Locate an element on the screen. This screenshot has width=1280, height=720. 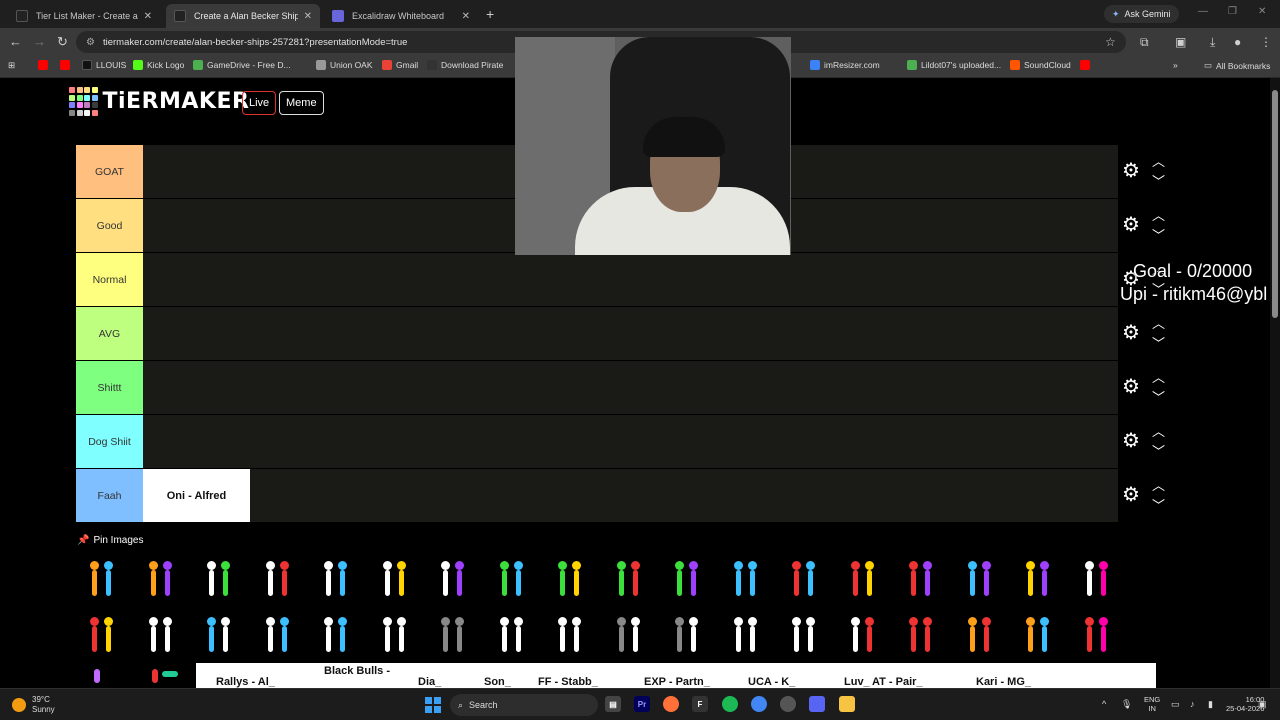
file-explorer-icon is located at coordinates (847, 704).